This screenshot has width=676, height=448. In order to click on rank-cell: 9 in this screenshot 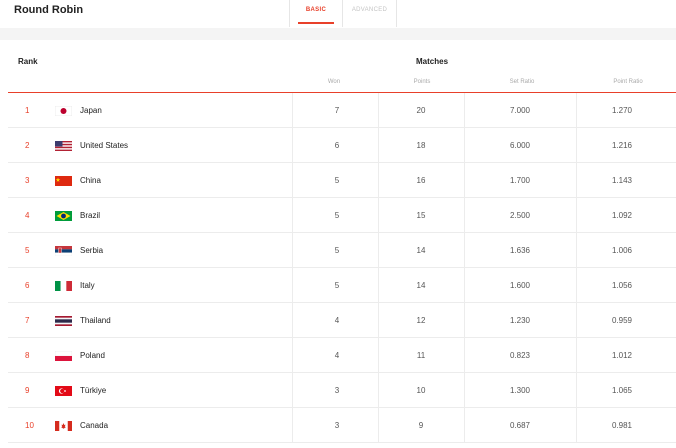, I will do `click(27, 390)`.